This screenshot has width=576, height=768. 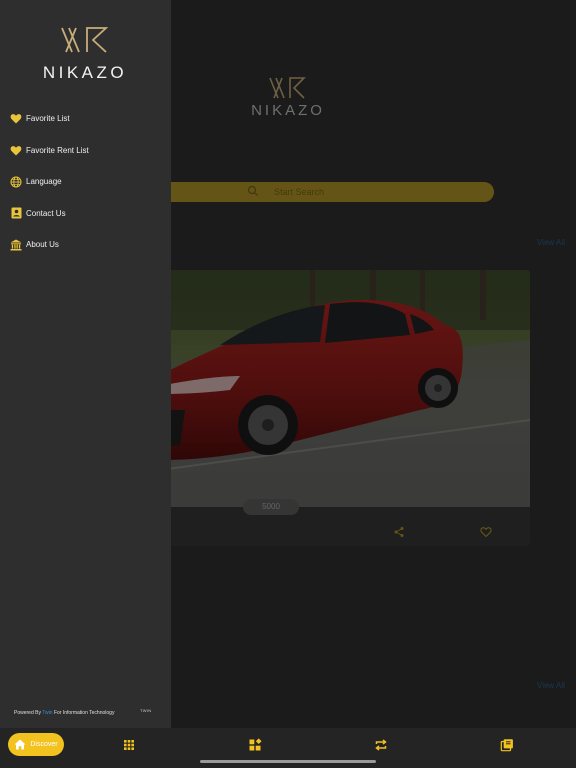 I want to click on view-all-link-bottom: View All, so click(x=551, y=685).